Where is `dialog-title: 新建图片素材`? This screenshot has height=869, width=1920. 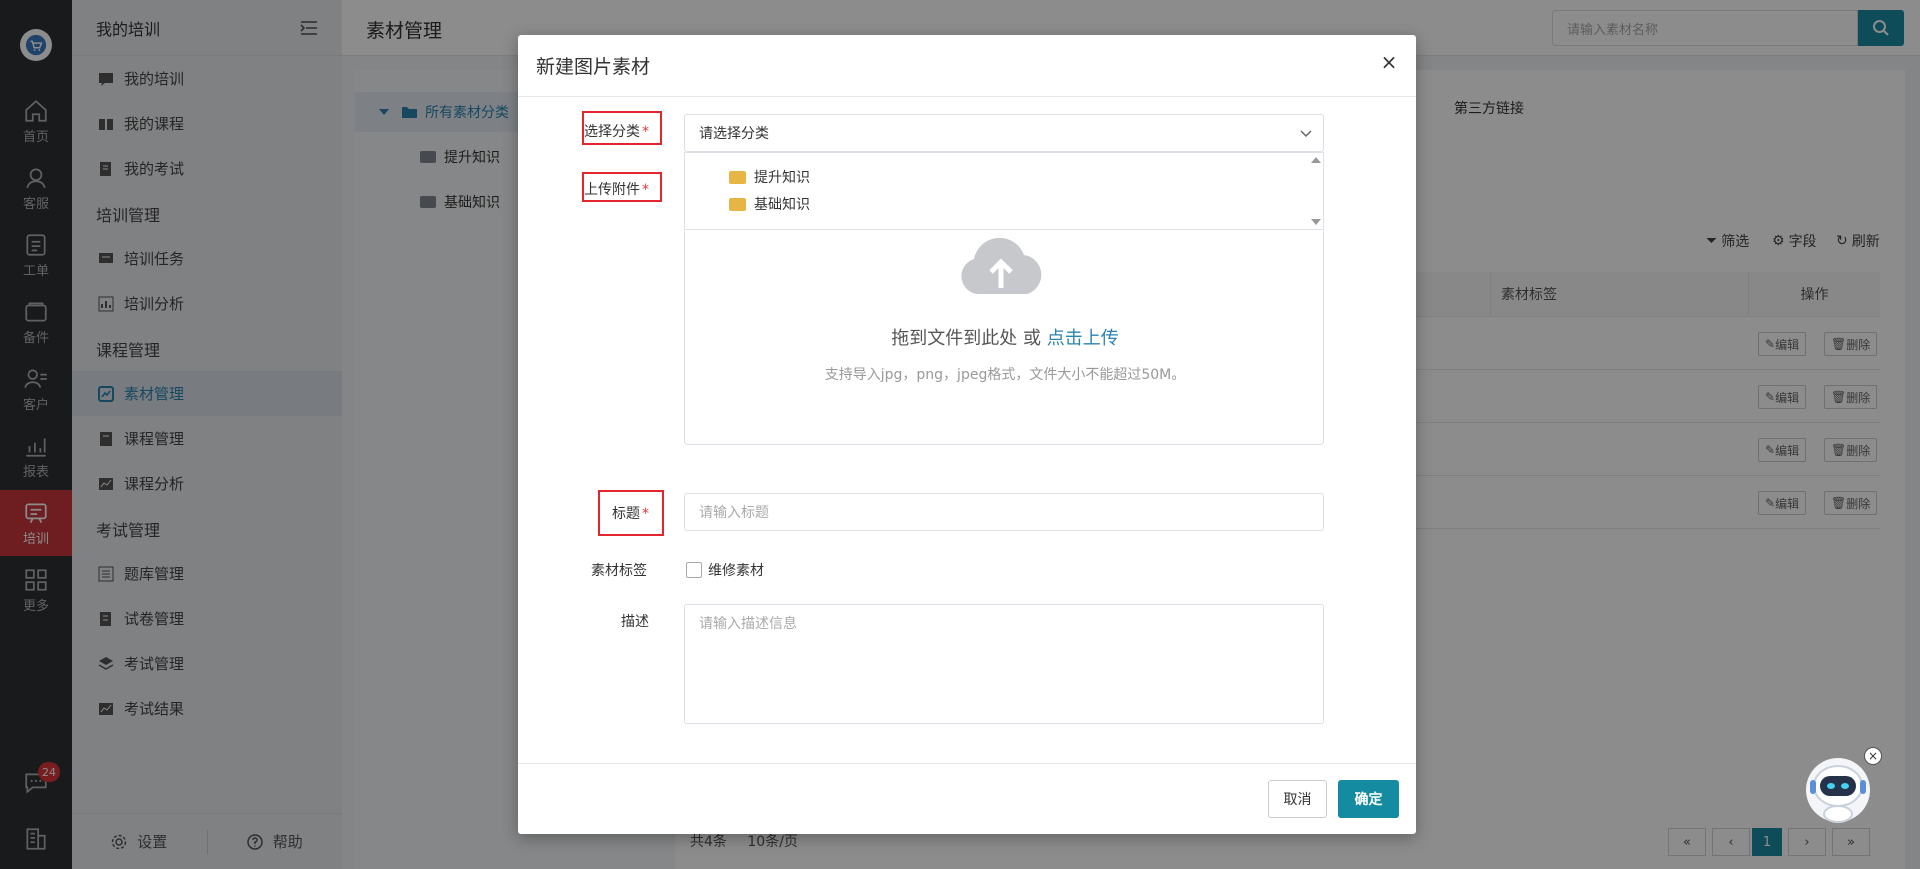
dialog-title: 新建图片素材 is located at coordinates (593, 67).